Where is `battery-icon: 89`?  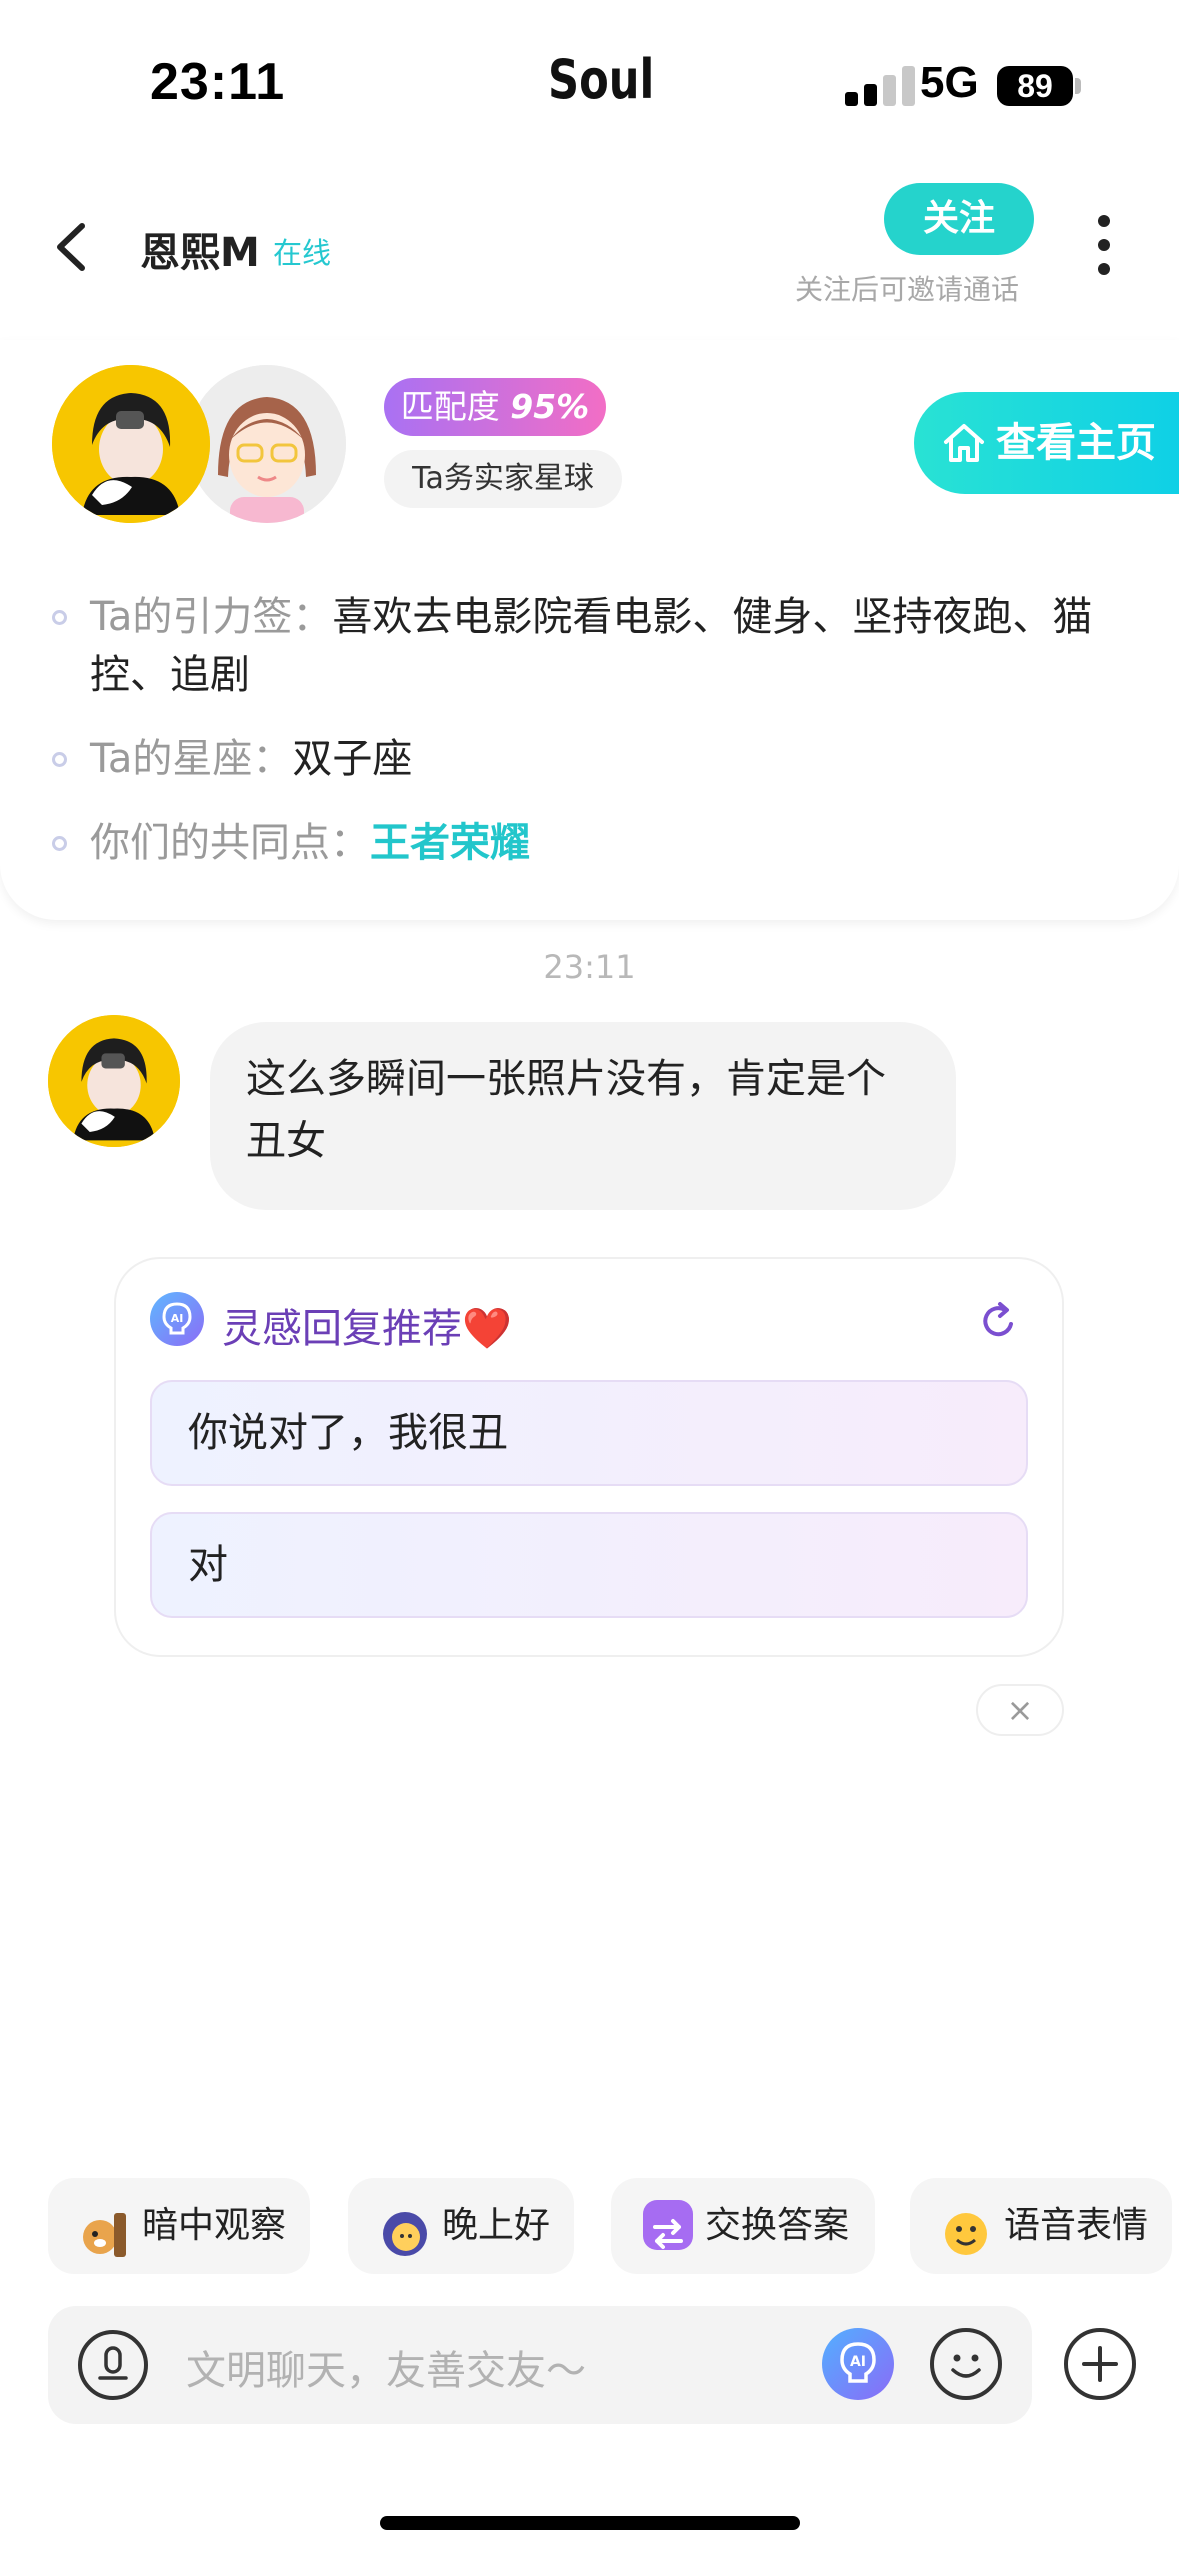 battery-icon: 89 is located at coordinates (1035, 86).